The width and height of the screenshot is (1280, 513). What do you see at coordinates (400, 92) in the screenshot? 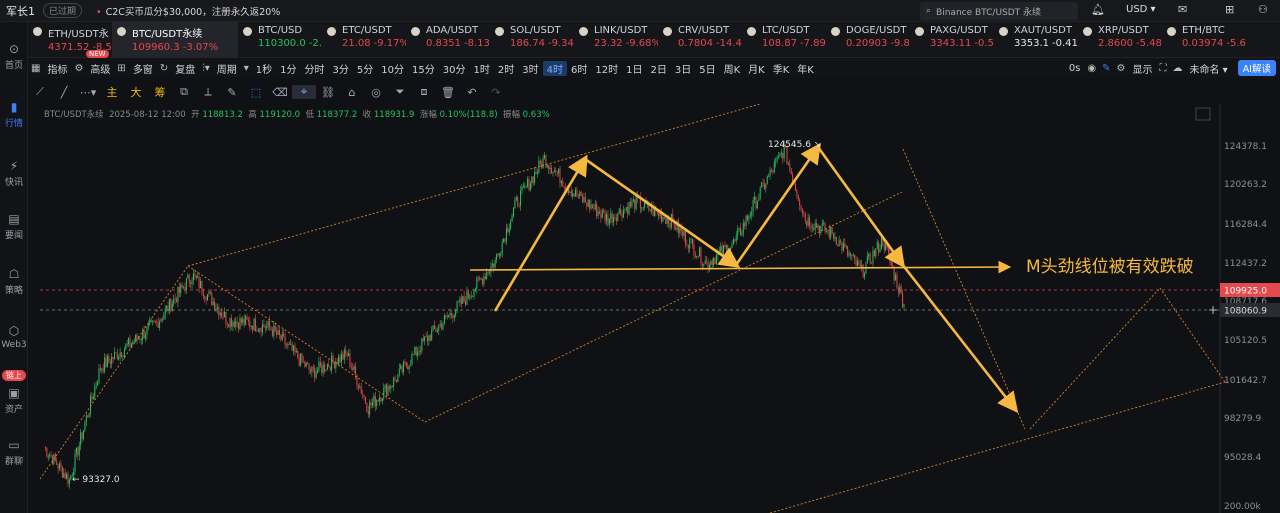
I see `filter-icon: ⏷` at bounding box center [400, 92].